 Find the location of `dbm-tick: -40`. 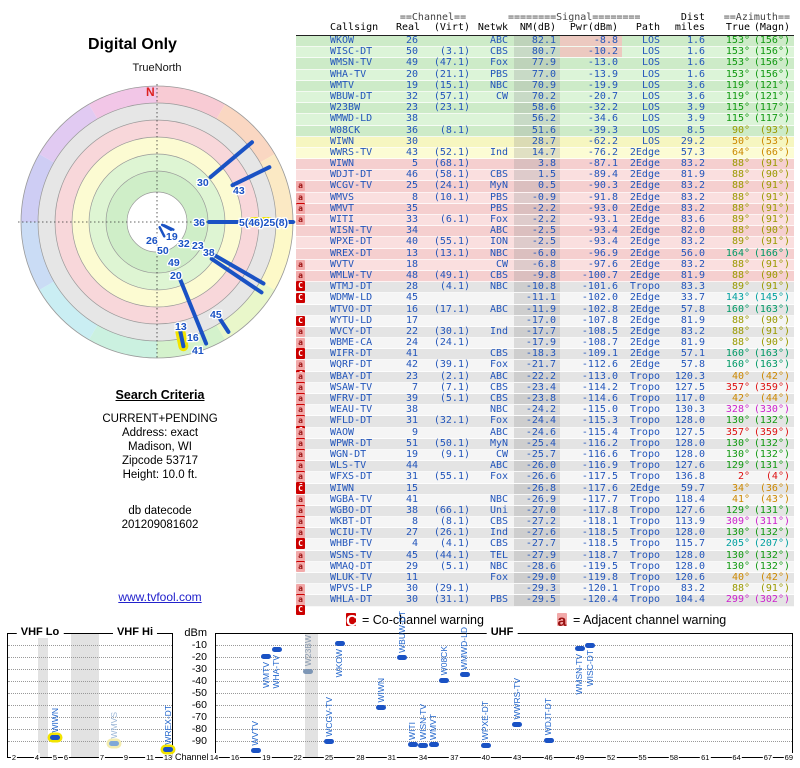

dbm-tick: -40 is located at coordinates (199, 681).